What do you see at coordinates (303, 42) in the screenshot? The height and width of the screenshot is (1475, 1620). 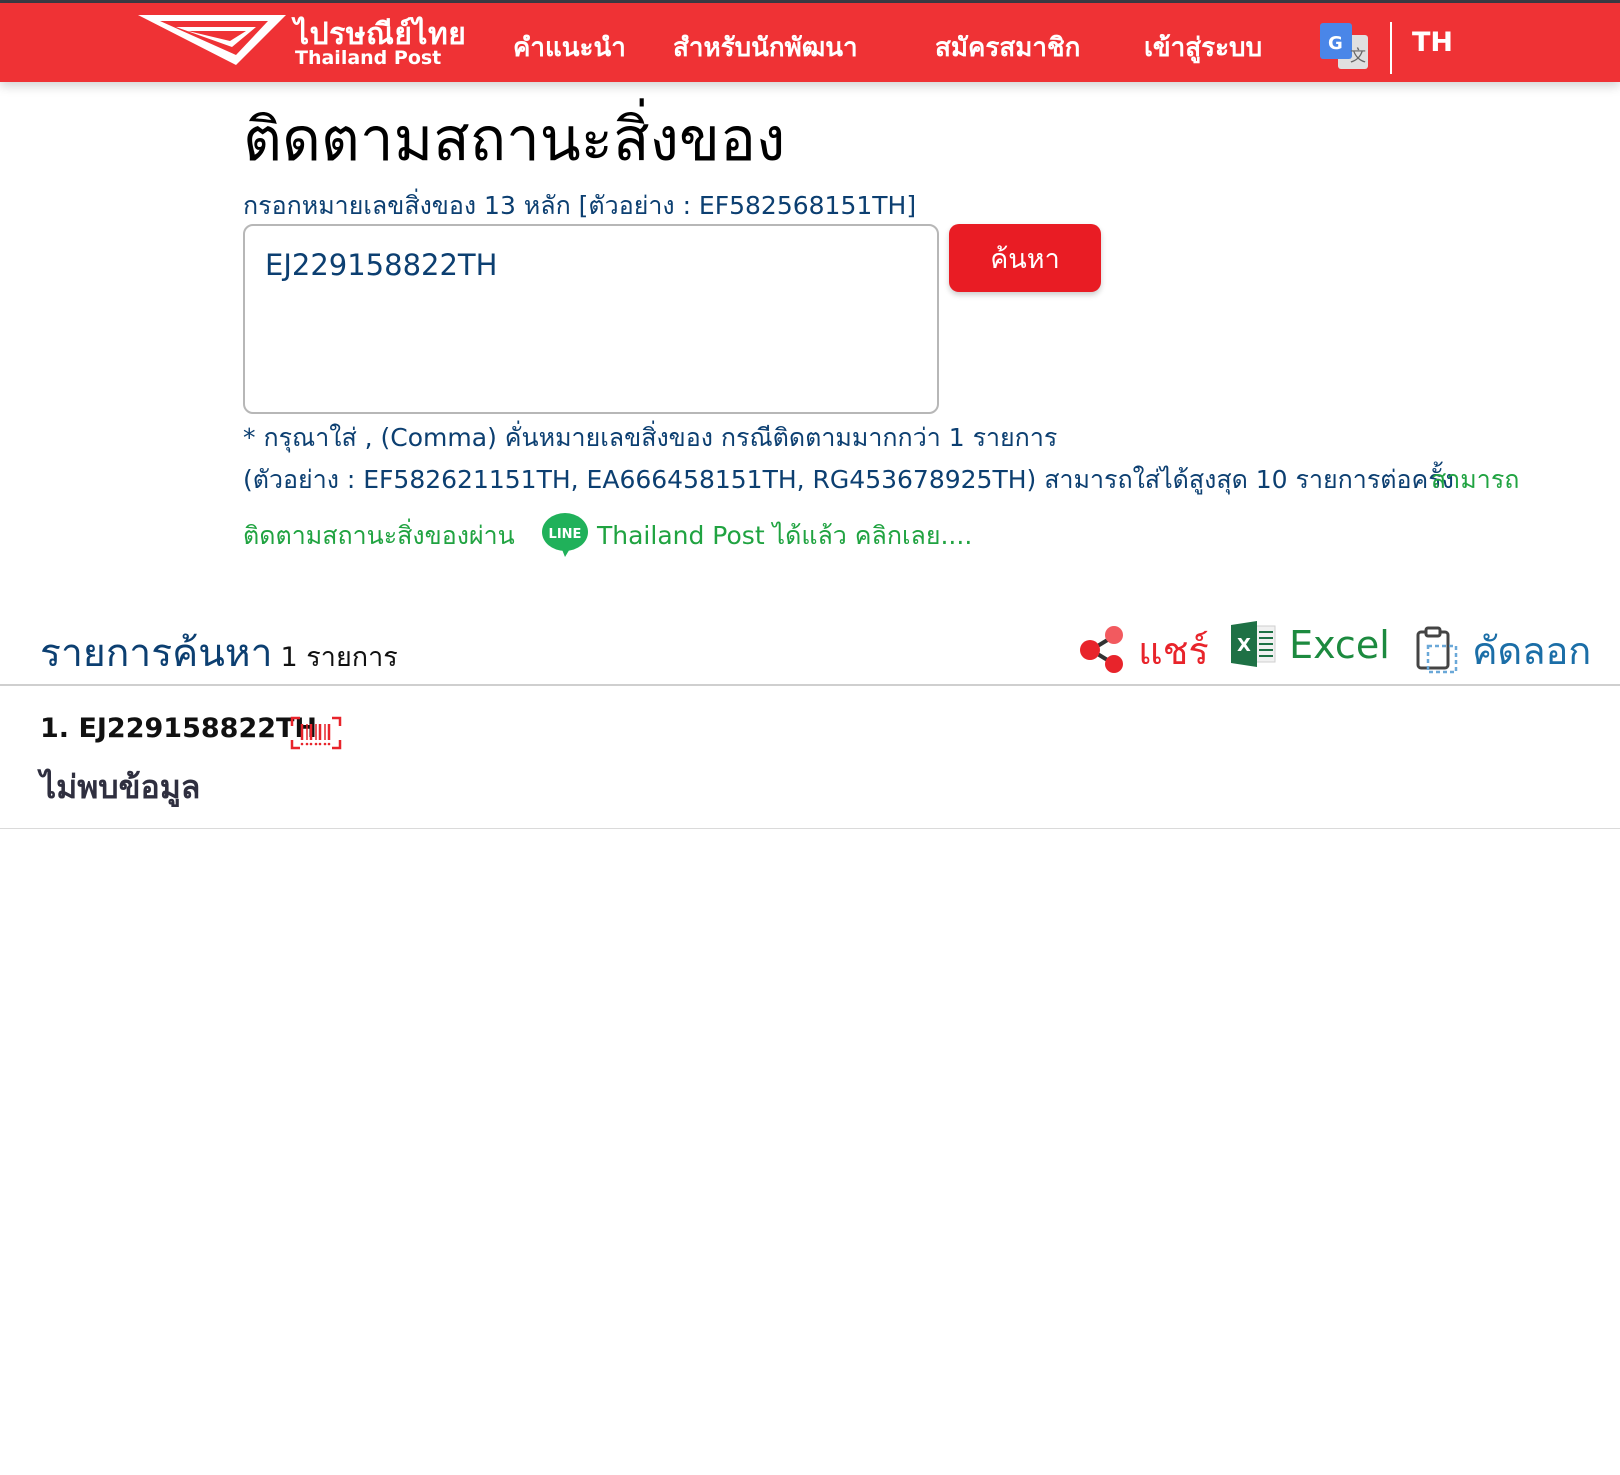 I see `thailand-post-logo: ไปรษณีย์ไทย Thailand Post` at bounding box center [303, 42].